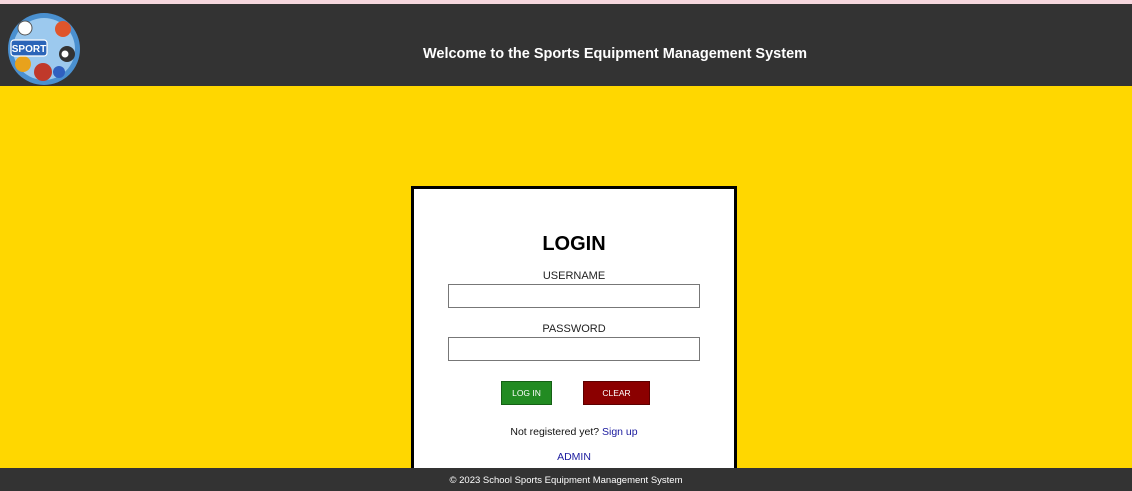 The width and height of the screenshot is (1132, 491). Describe the element at coordinates (574, 329) in the screenshot. I see `password-label: PASSWORD` at that location.